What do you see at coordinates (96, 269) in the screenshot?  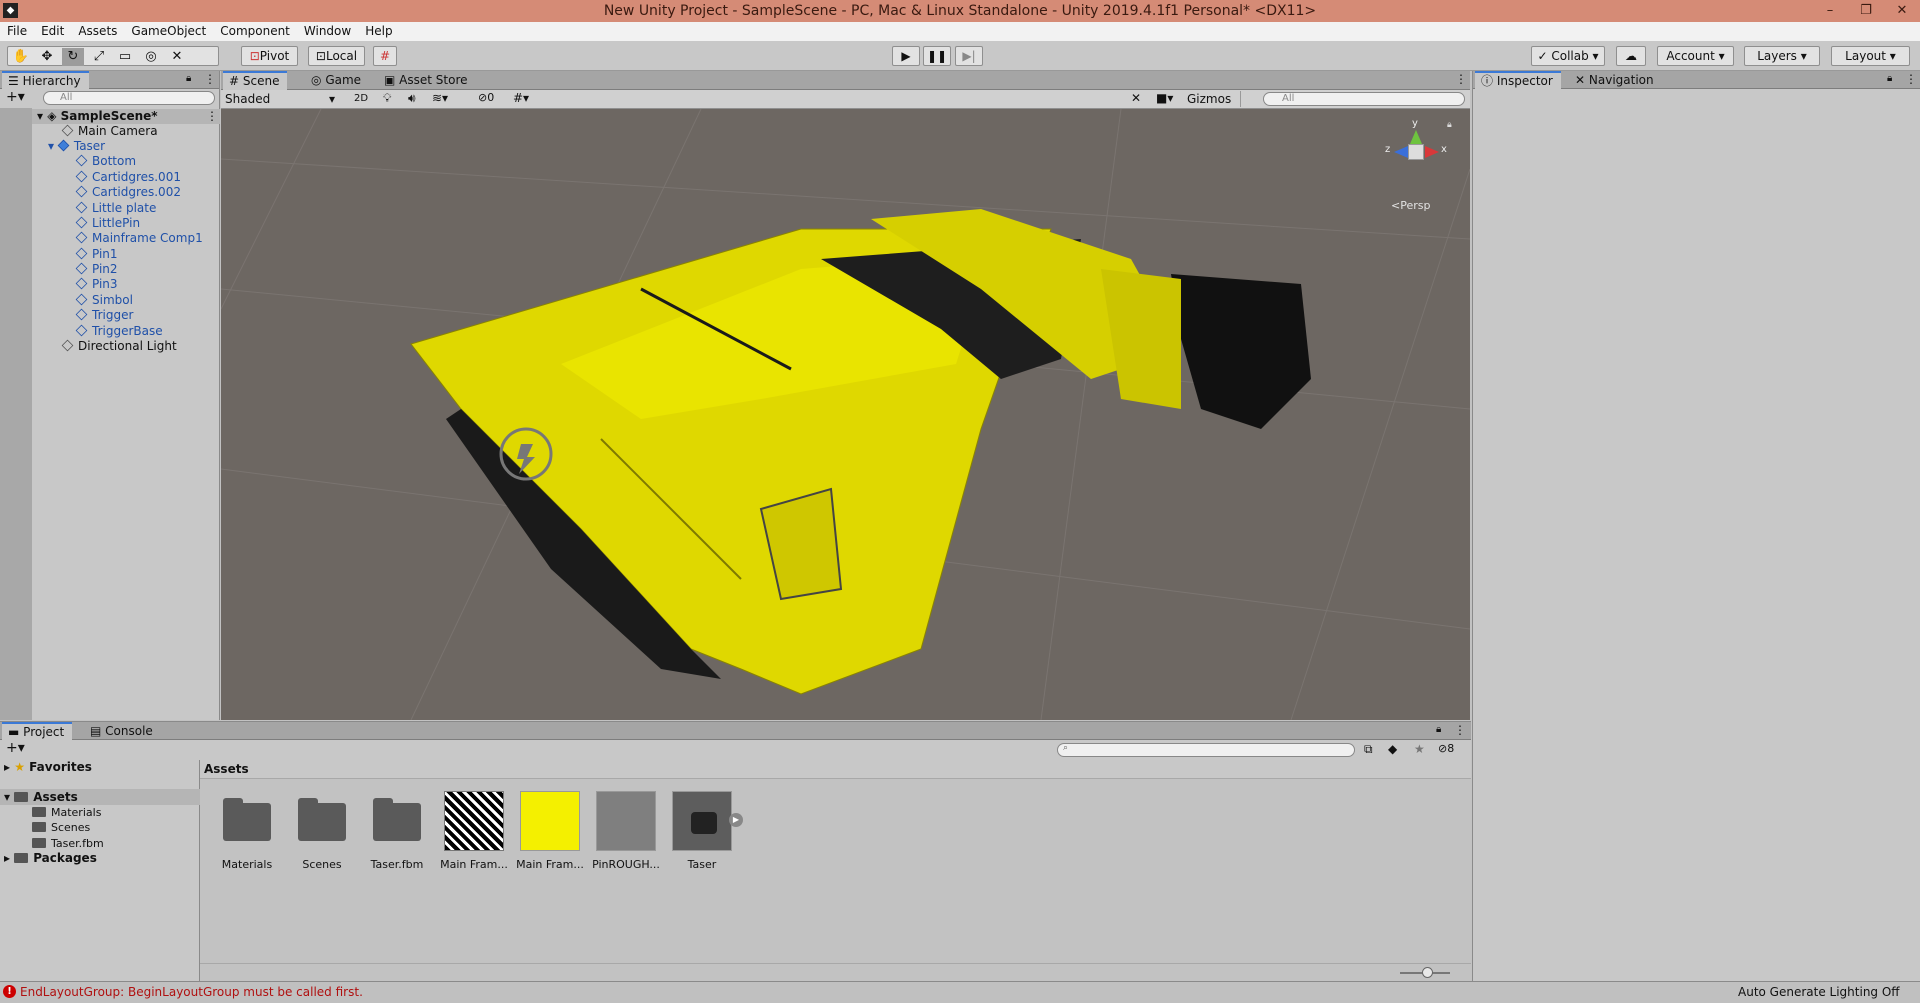 I see `hierarchy-item: Pin2` at bounding box center [96, 269].